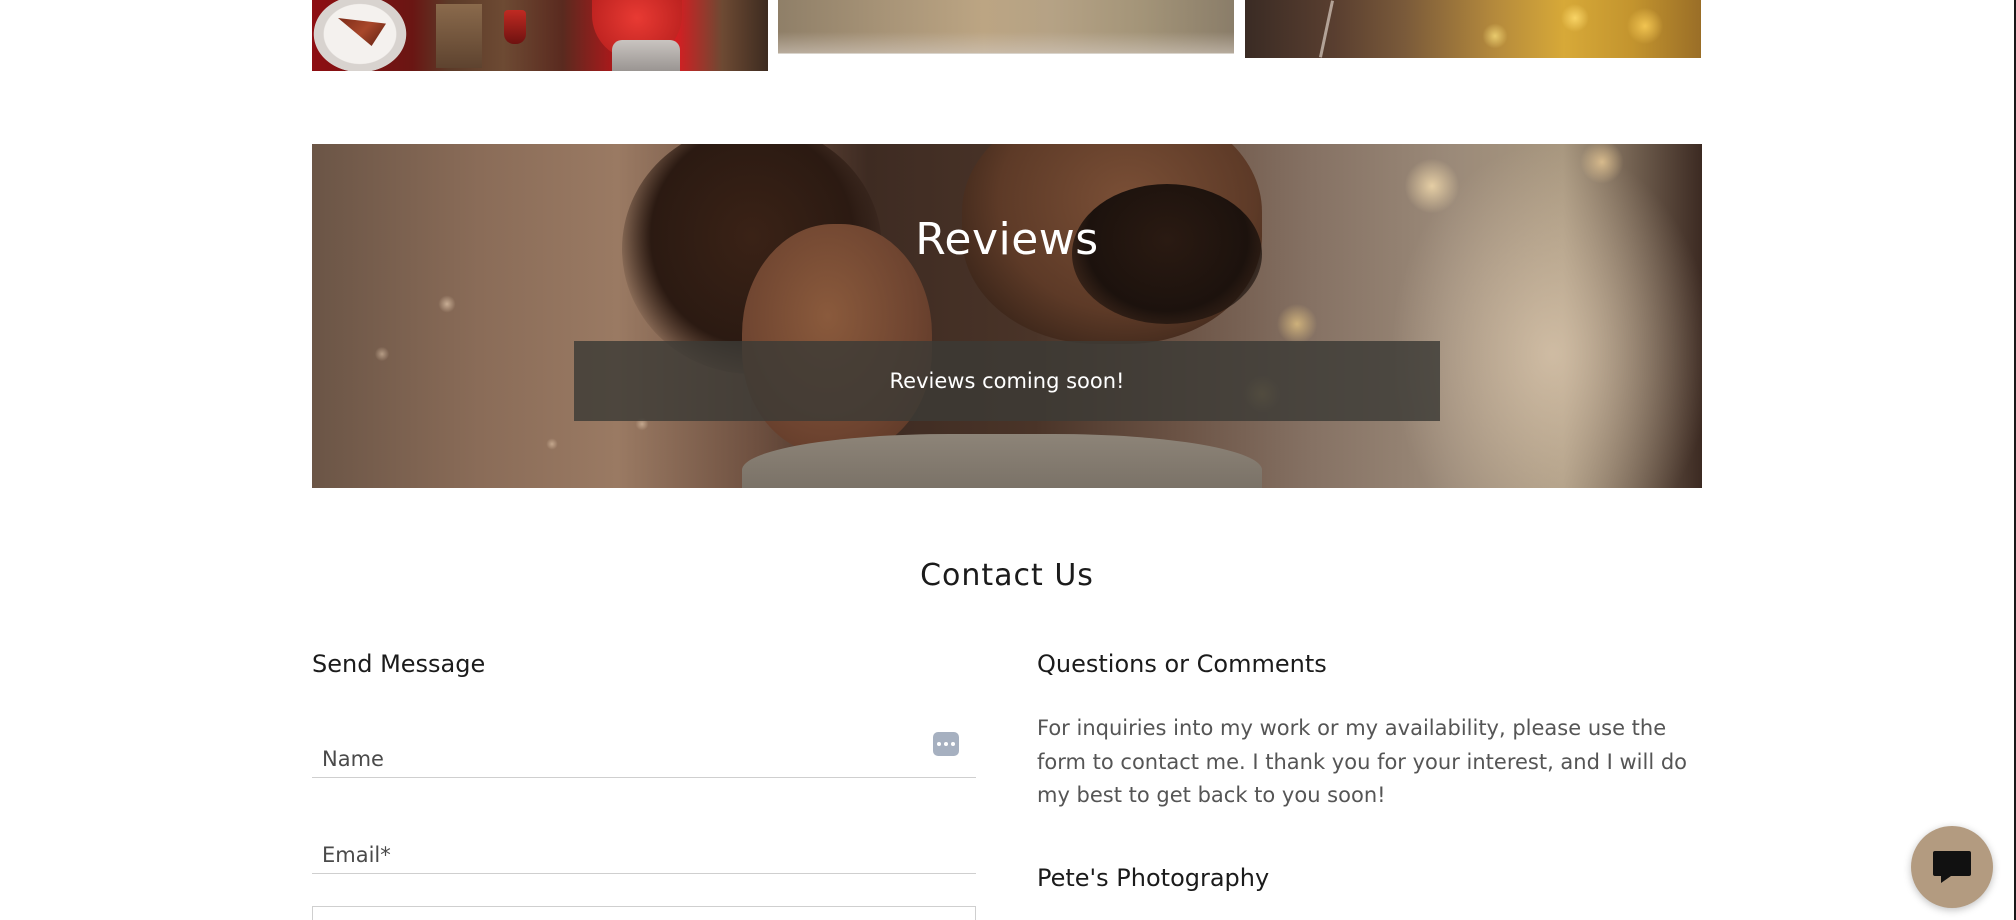 The height and width of the screenshot is (920, 2016). What do you see at coordinates (1153, 878) in the screenshot?
I see `business-name: Pete's Photography` at bounding box center [1153, 878].